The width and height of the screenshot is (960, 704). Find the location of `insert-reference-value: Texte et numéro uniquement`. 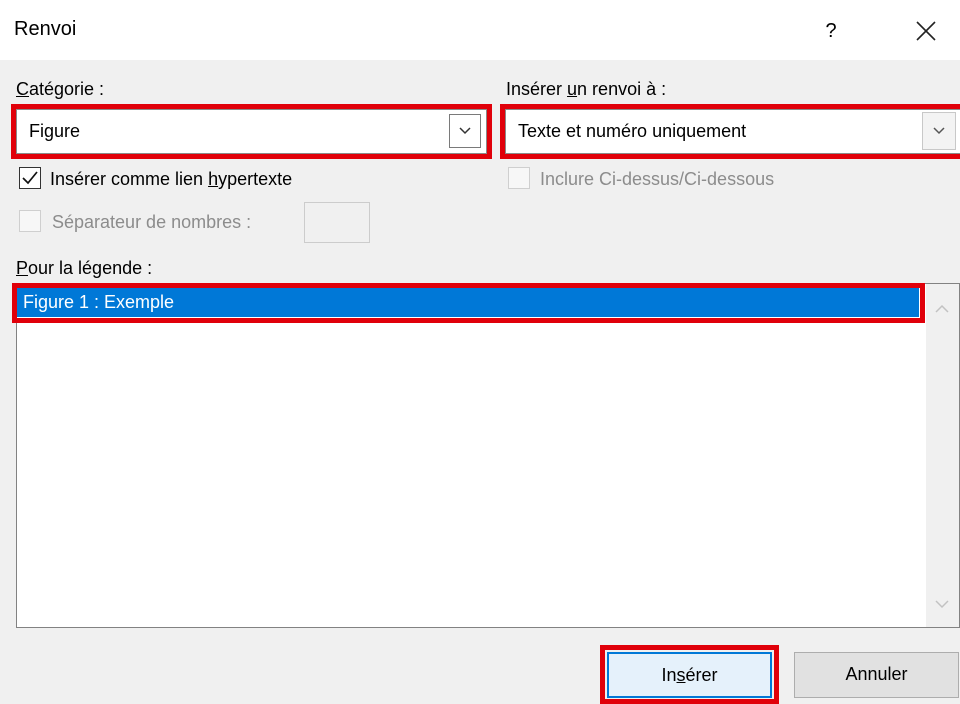

insert-reference-value: Texte et numéro uniquement is located at coordinates (632, 131).